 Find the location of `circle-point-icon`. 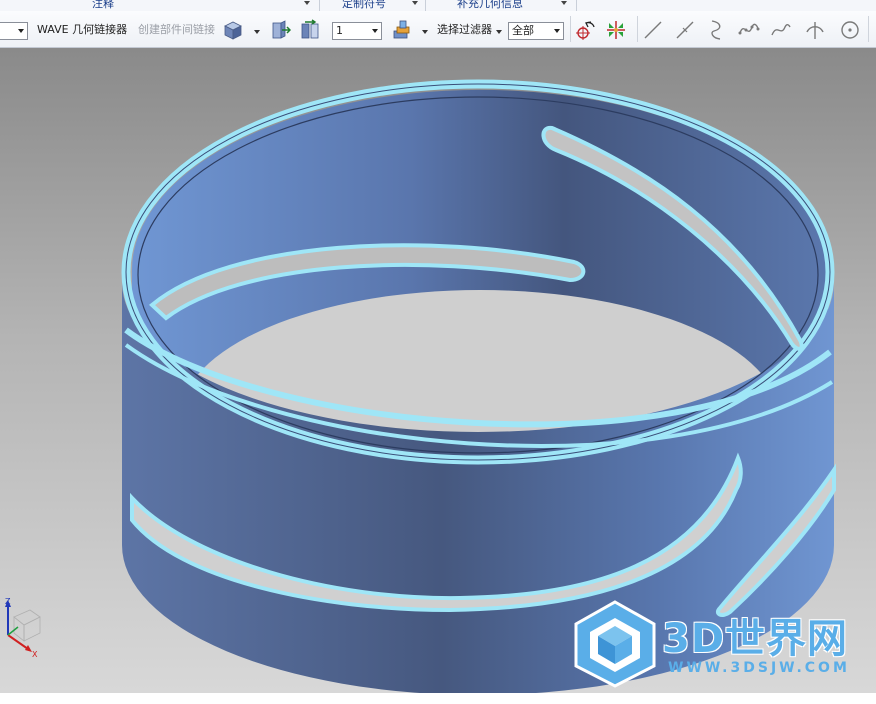

circle-point-icon is located at coordinates (850, 30).